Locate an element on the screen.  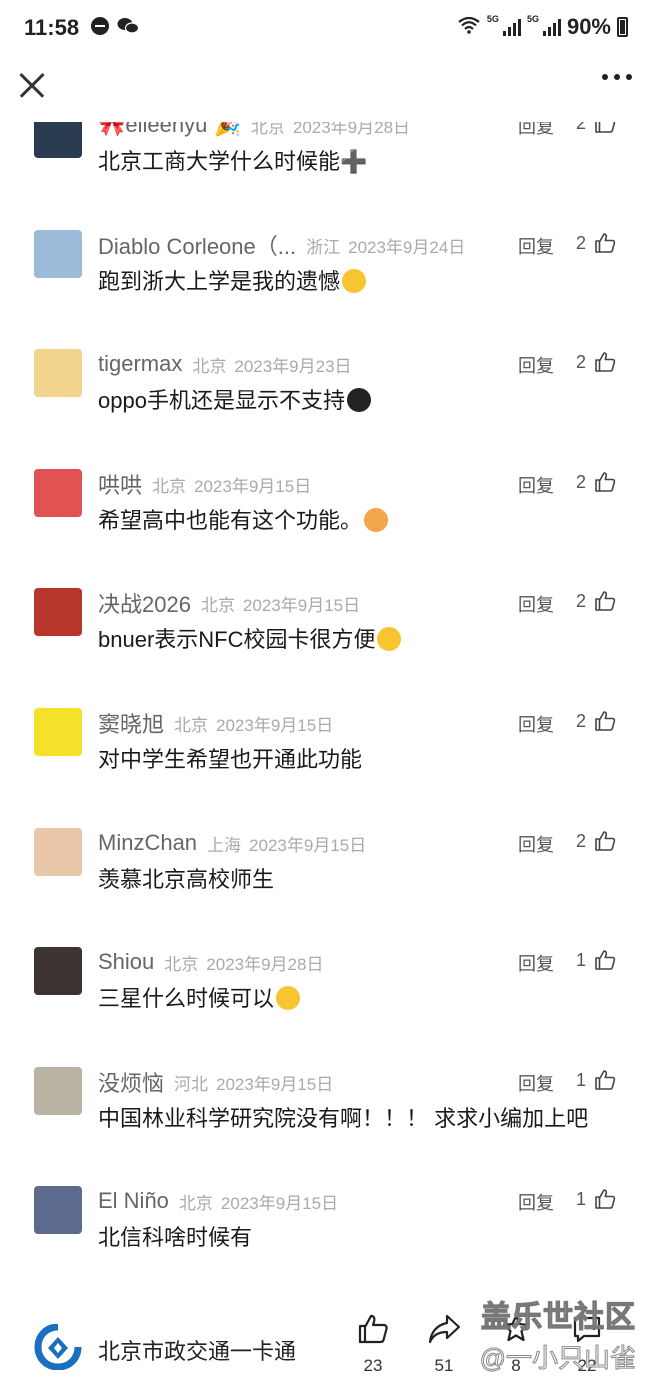
comment-text-content: bnuer表示NFC校园卡很方便 is located at coordinates (237, 639).